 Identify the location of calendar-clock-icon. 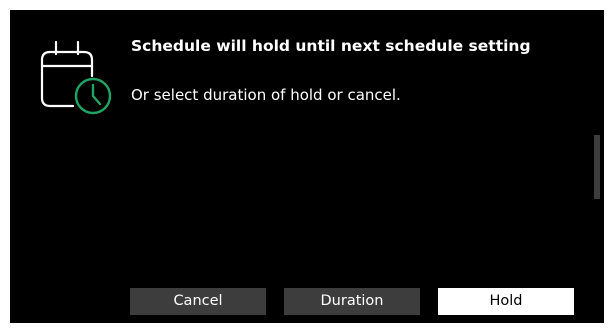
(76, 77).